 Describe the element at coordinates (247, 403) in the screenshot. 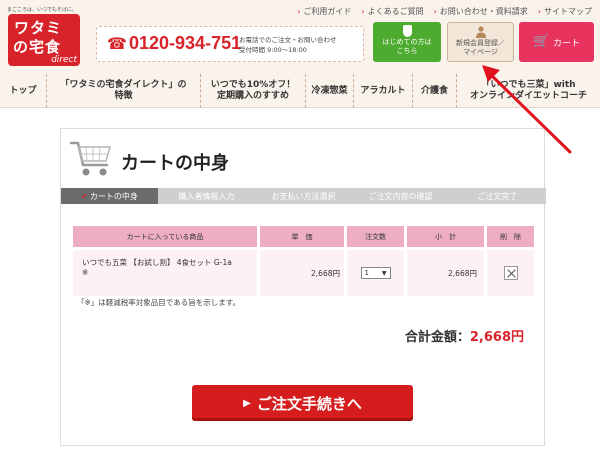

I see `triangle-right-icon: ▶` at that location.